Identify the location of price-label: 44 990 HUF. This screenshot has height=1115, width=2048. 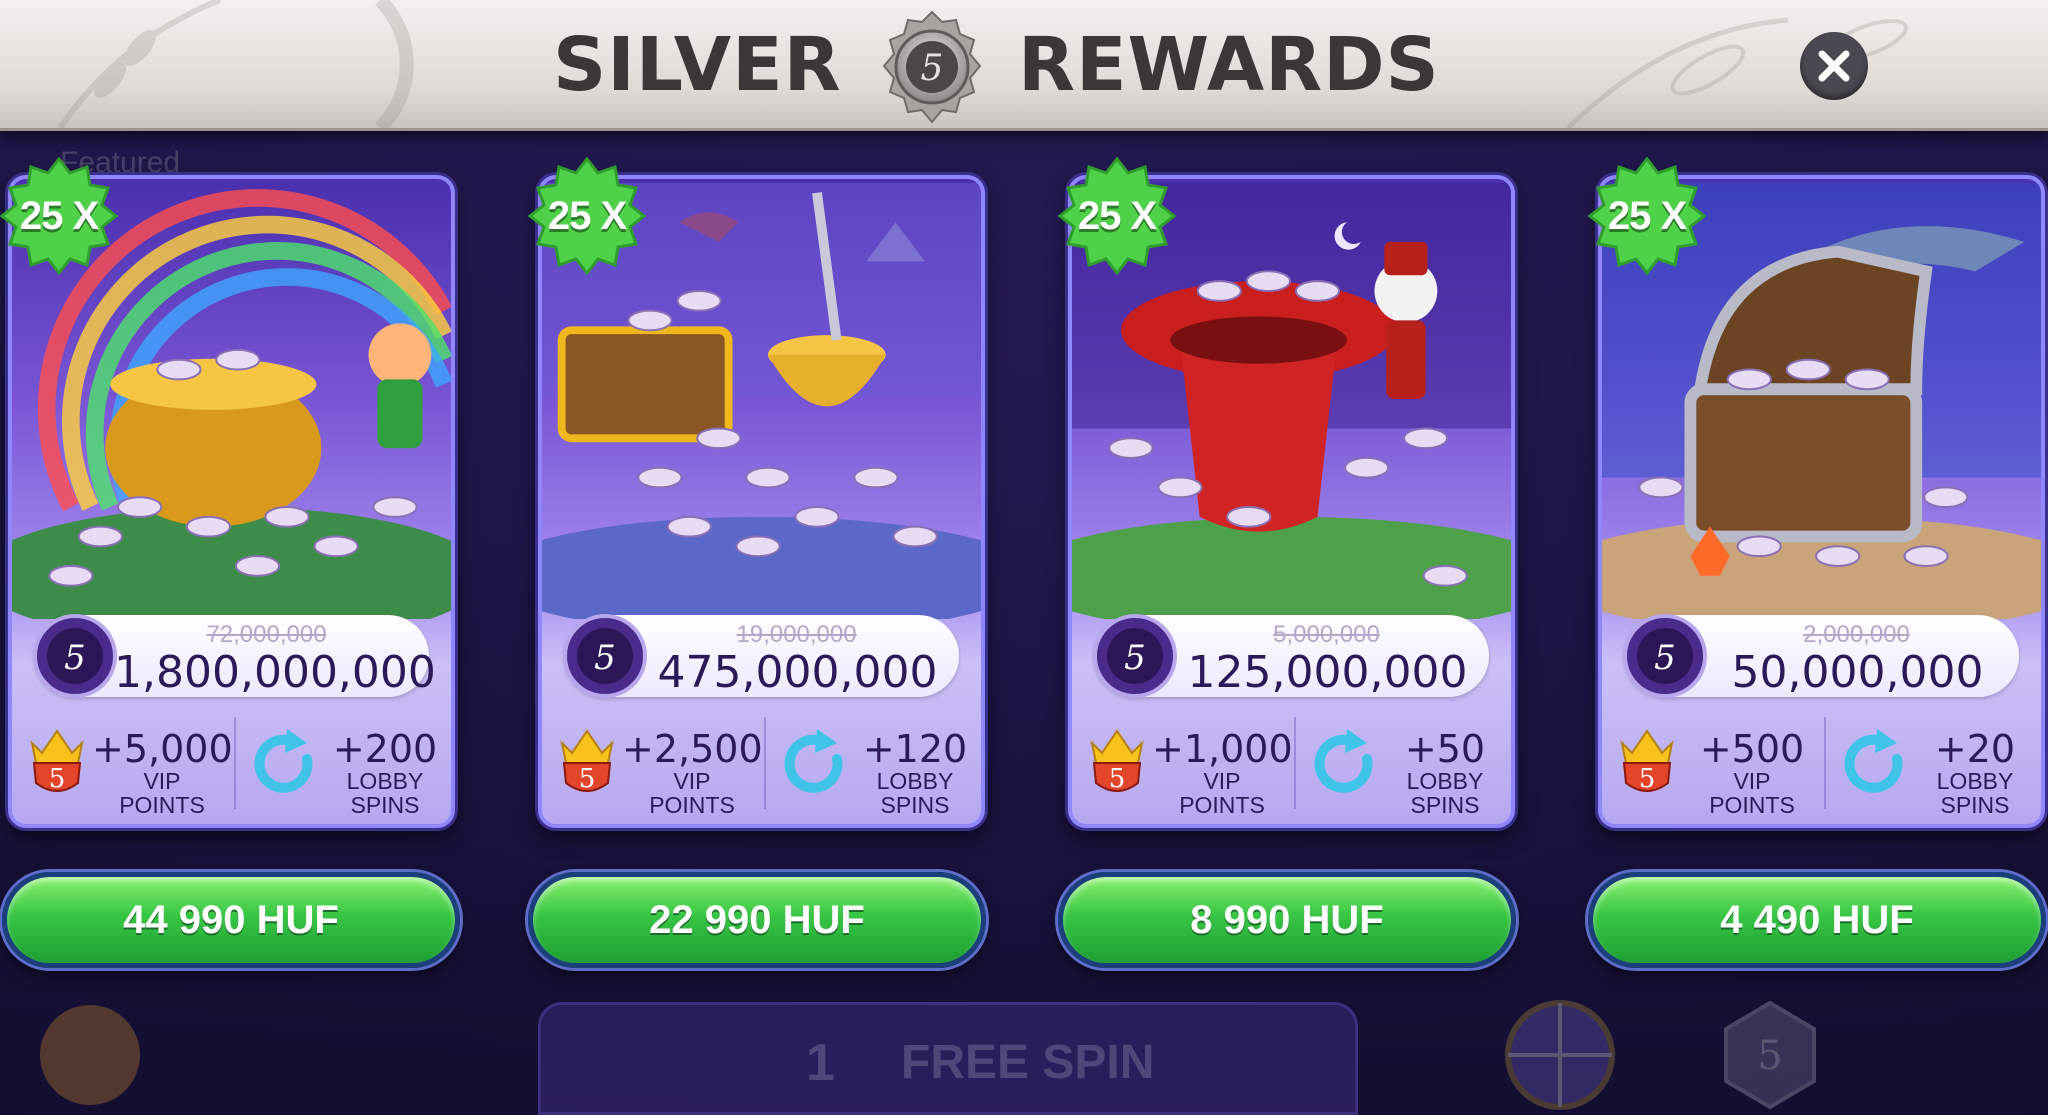
(231, 920).